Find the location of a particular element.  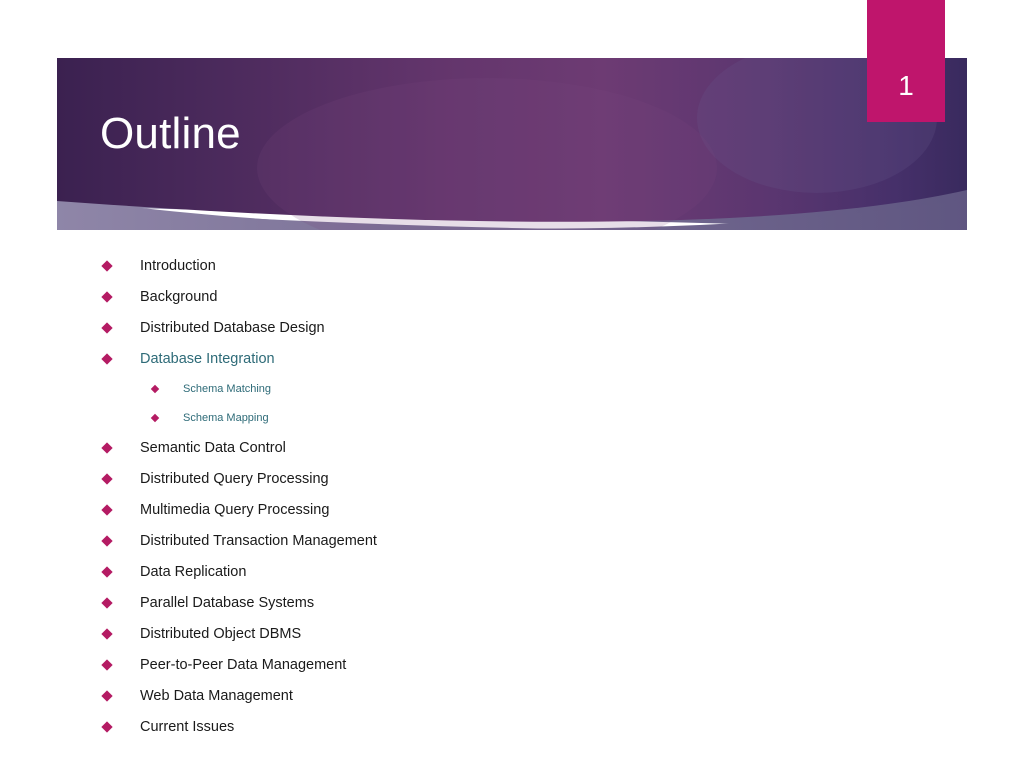

outline-item: Distributed Object DBMS is located at coordinates (512, 633).